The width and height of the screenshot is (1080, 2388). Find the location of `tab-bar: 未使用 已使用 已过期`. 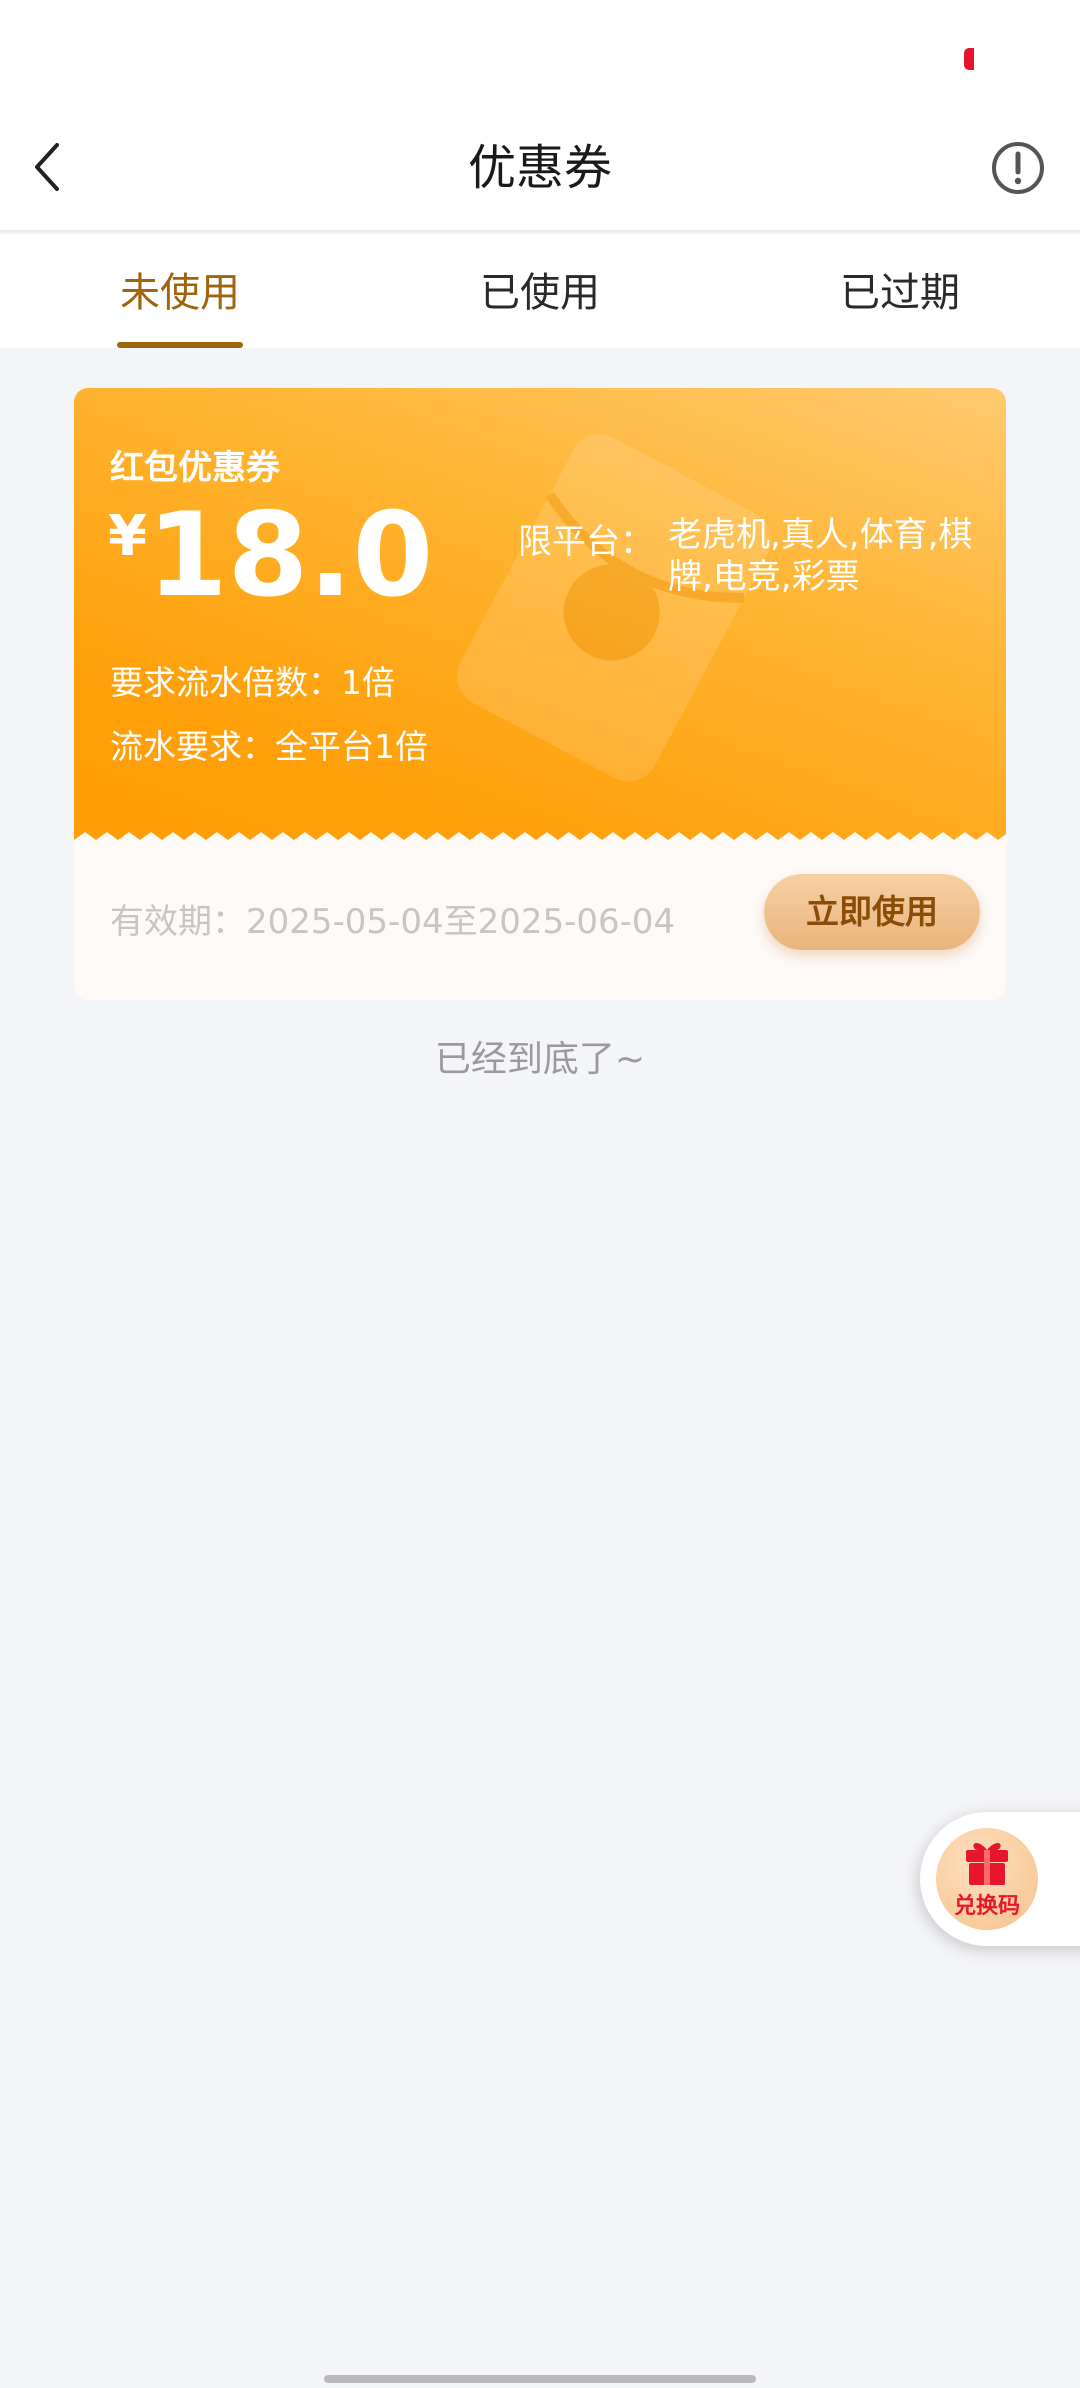

tab-bar: 未使用 已使用 已过期 is located at coordinates (540, 291).